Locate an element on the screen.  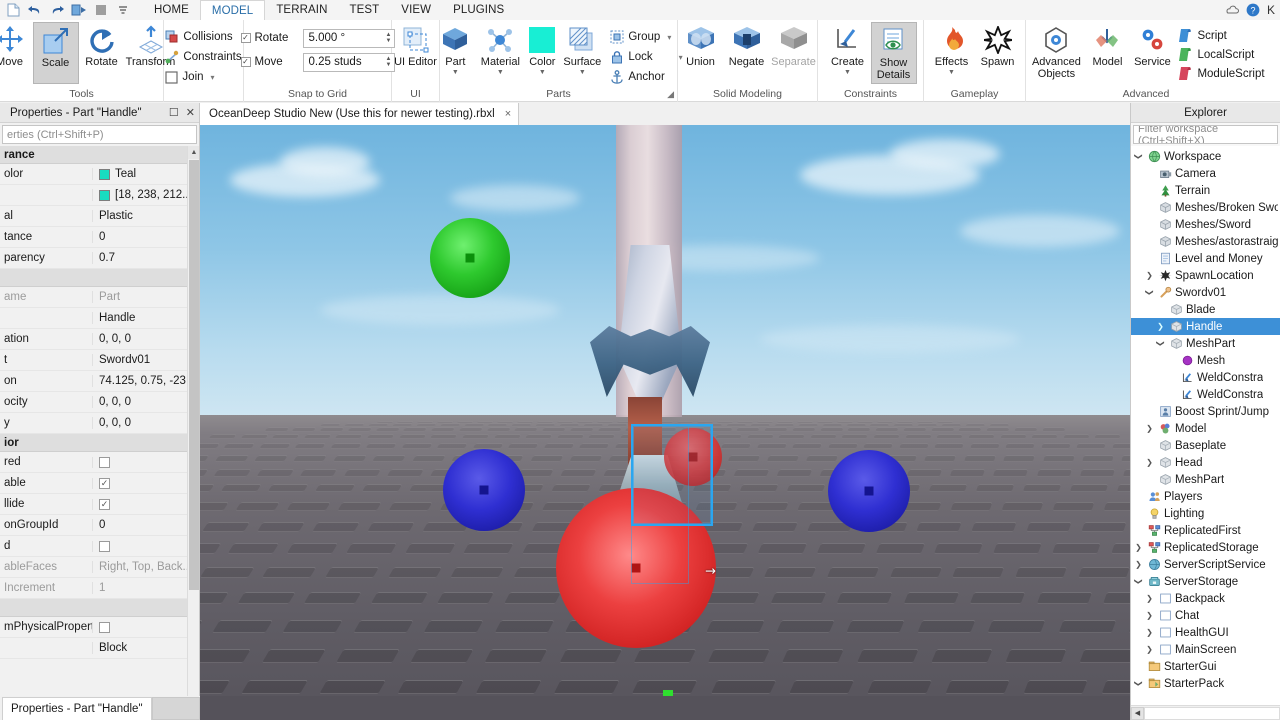
property-row: ocity 0, 0, 0 is located at coordinates (99, 402).